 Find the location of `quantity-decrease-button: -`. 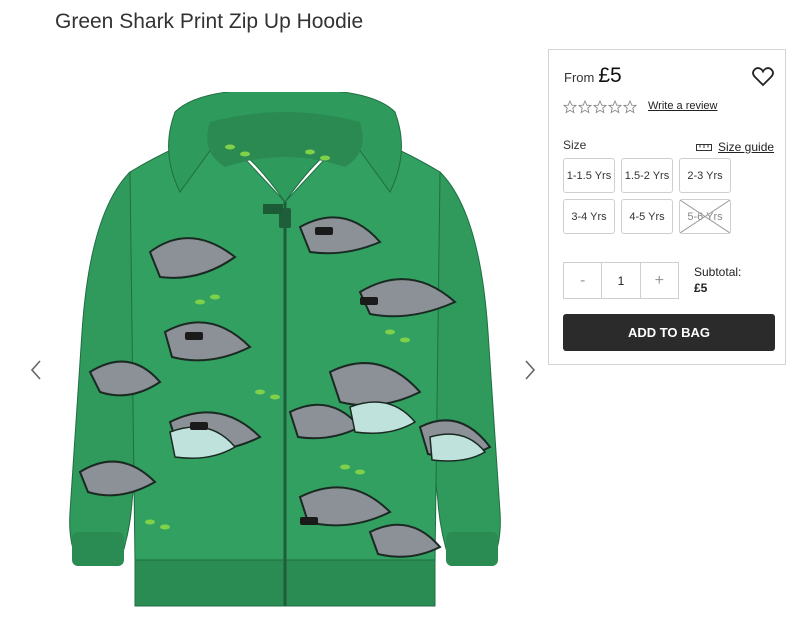

quantity-decrease-button: - is located at coordinates (582, 280).